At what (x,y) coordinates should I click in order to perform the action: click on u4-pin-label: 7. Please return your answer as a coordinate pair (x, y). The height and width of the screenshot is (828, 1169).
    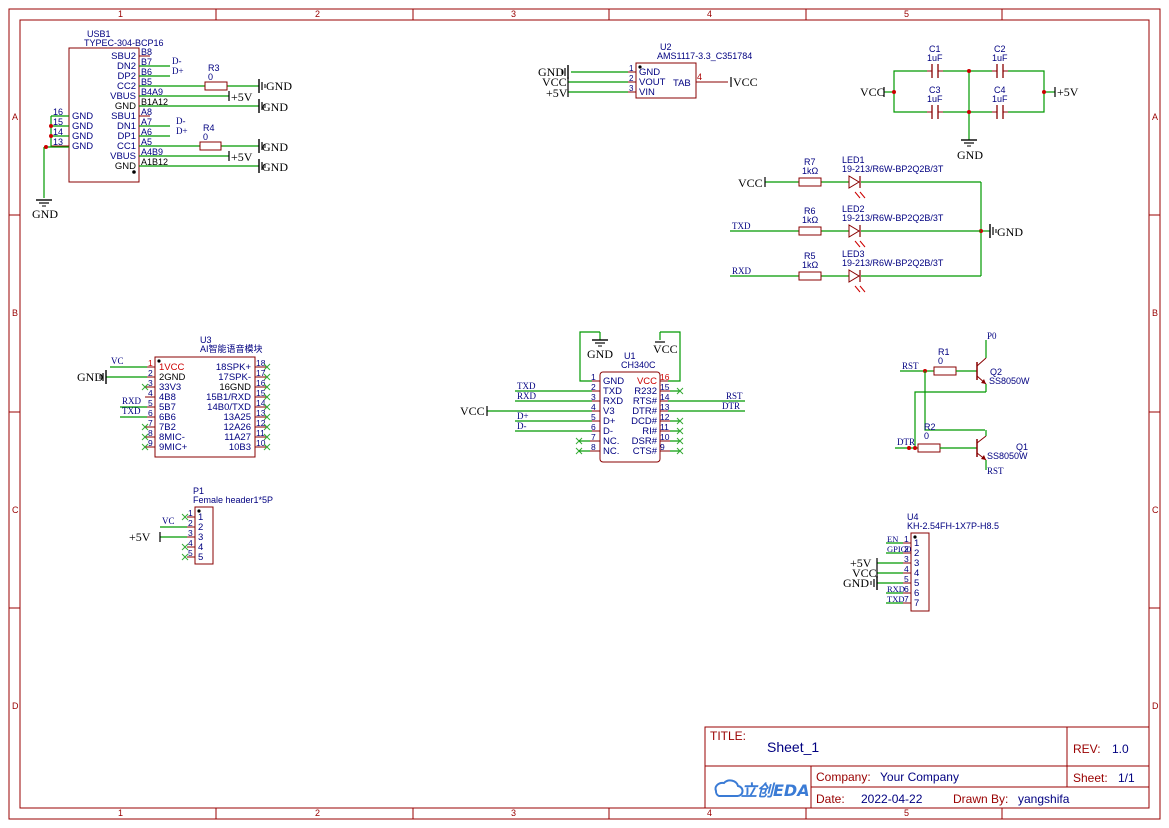
    Looking at the image, I should click on (916, 603).